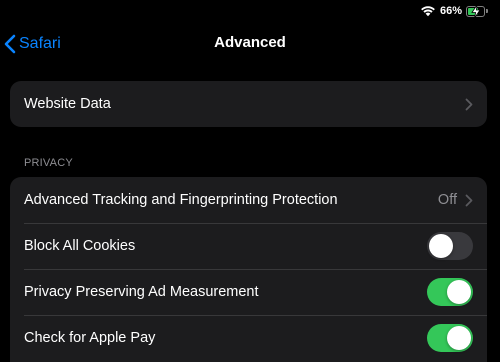 The image size is (500, 362). I want to click on privacy-preserving-ad-measurement-row: Privacy Preserving Ad Measurement, so click(248, 292).